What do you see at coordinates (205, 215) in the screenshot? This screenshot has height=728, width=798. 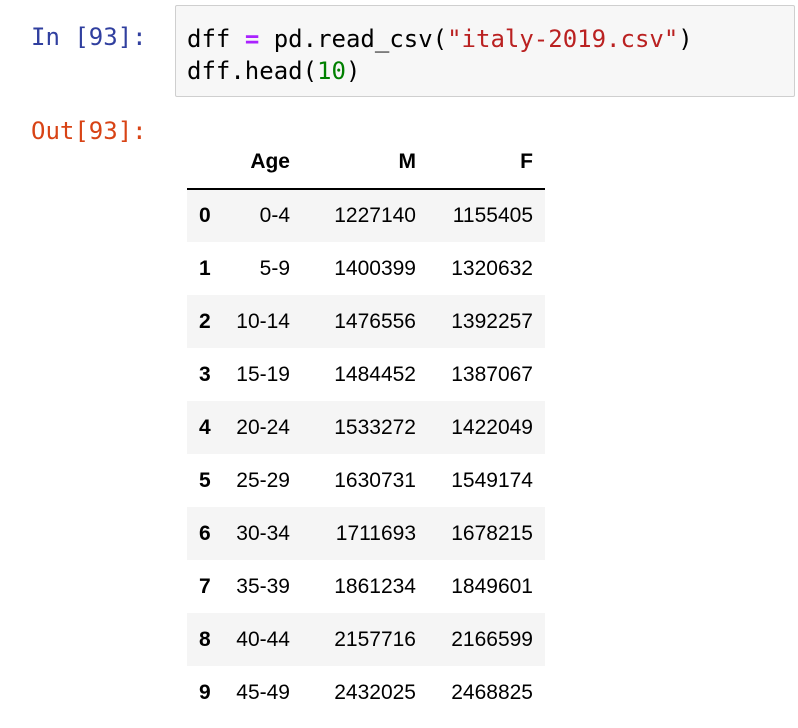 I see `row-index: 0` at bounding box center [205, 215].